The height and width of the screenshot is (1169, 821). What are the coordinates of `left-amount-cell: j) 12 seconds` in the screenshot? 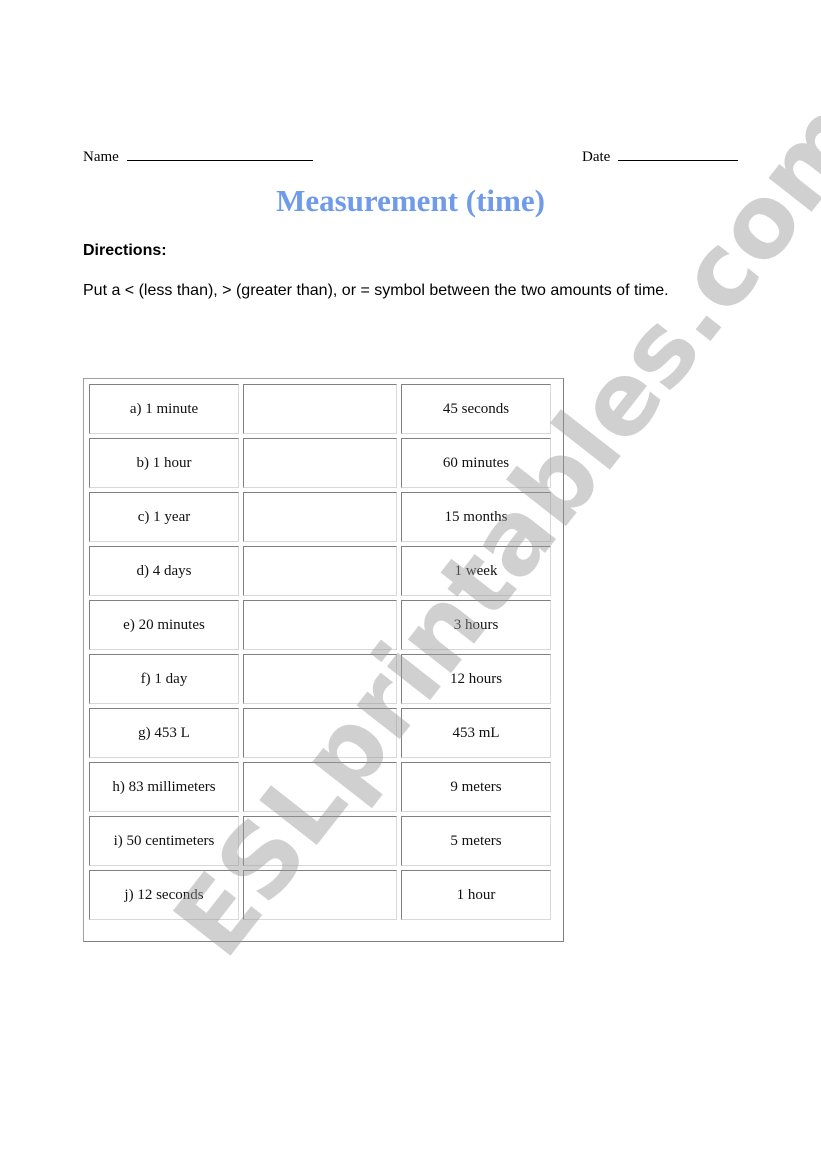 It's located at (164, 895).